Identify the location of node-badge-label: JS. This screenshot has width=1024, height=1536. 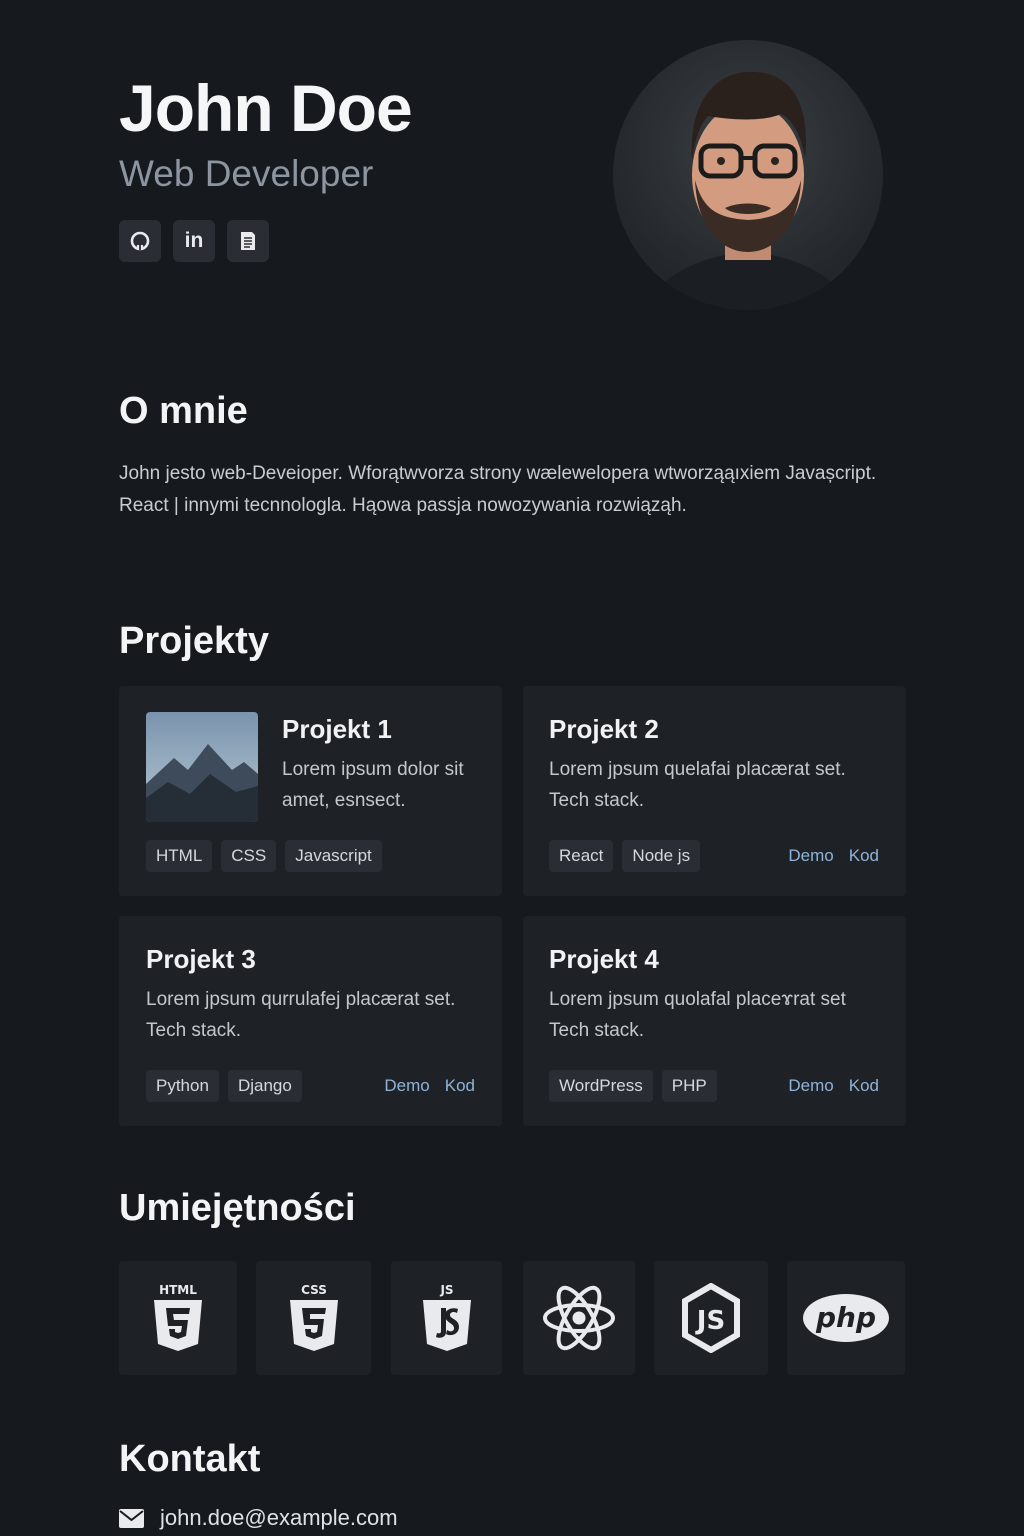
(710, 1321).